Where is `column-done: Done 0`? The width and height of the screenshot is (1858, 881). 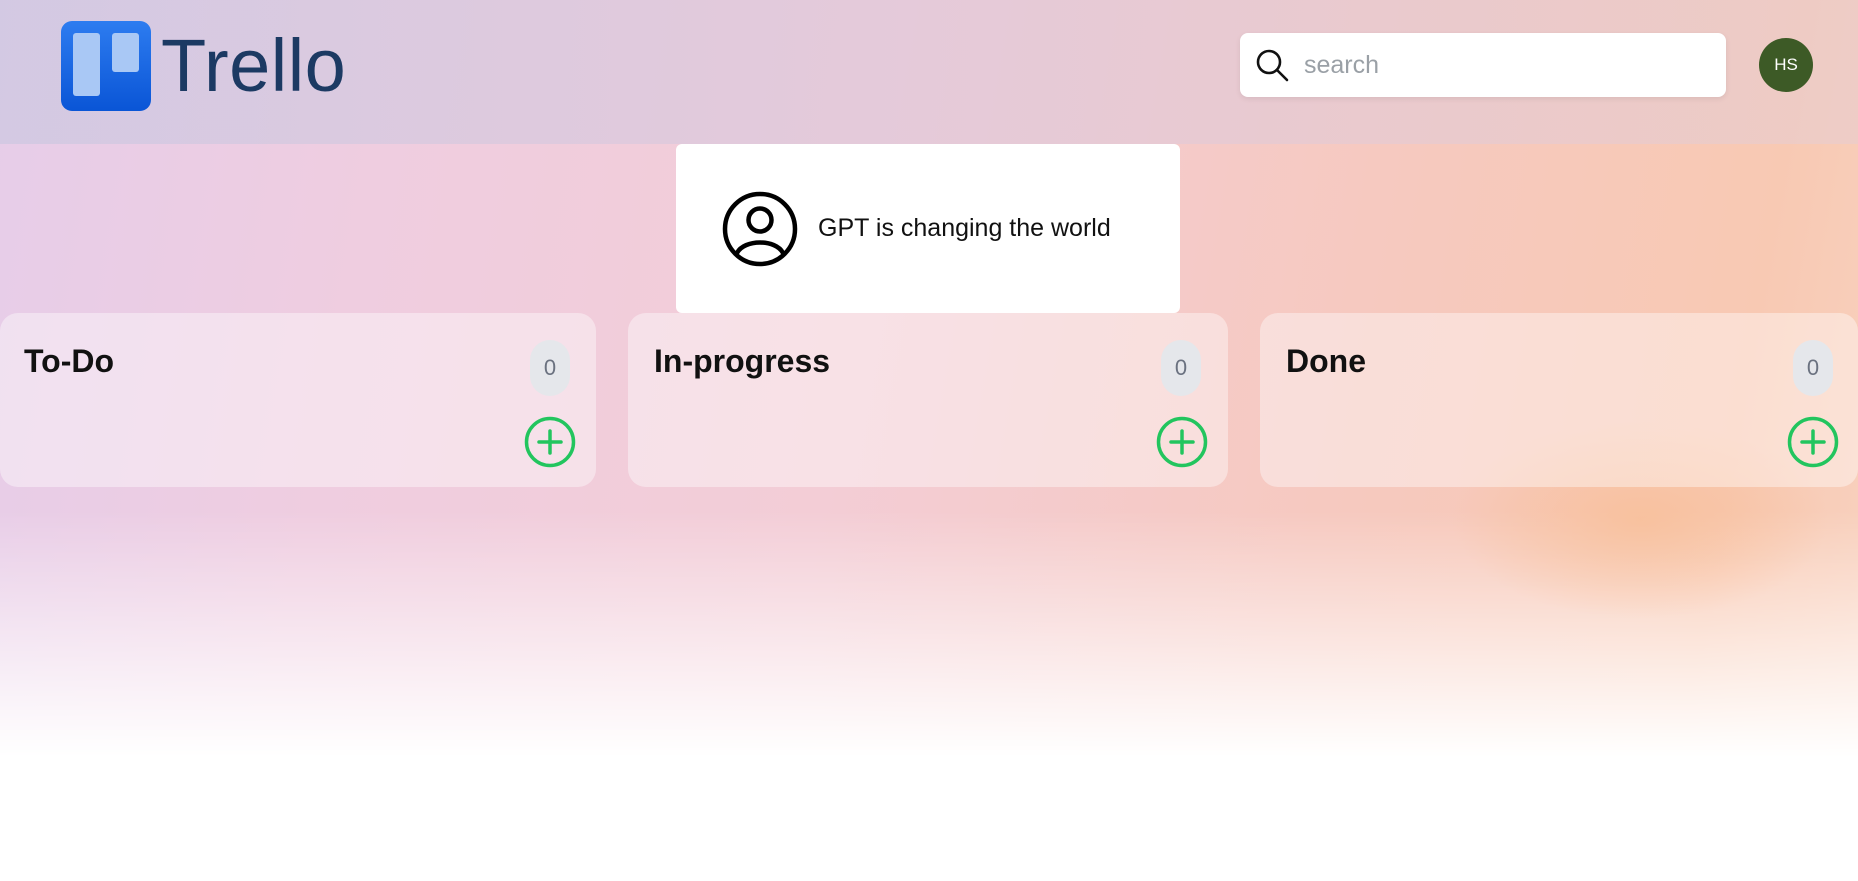
column-done: Done 0 is located at coordinates (1559, 400).